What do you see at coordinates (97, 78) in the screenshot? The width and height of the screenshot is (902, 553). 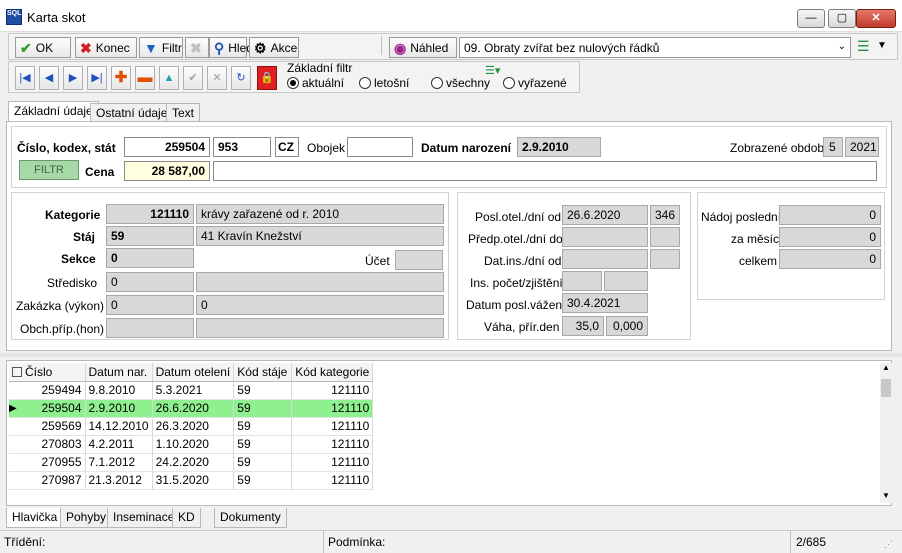 I see `last-record-button: ▶|` at bounding box center [97, 78].